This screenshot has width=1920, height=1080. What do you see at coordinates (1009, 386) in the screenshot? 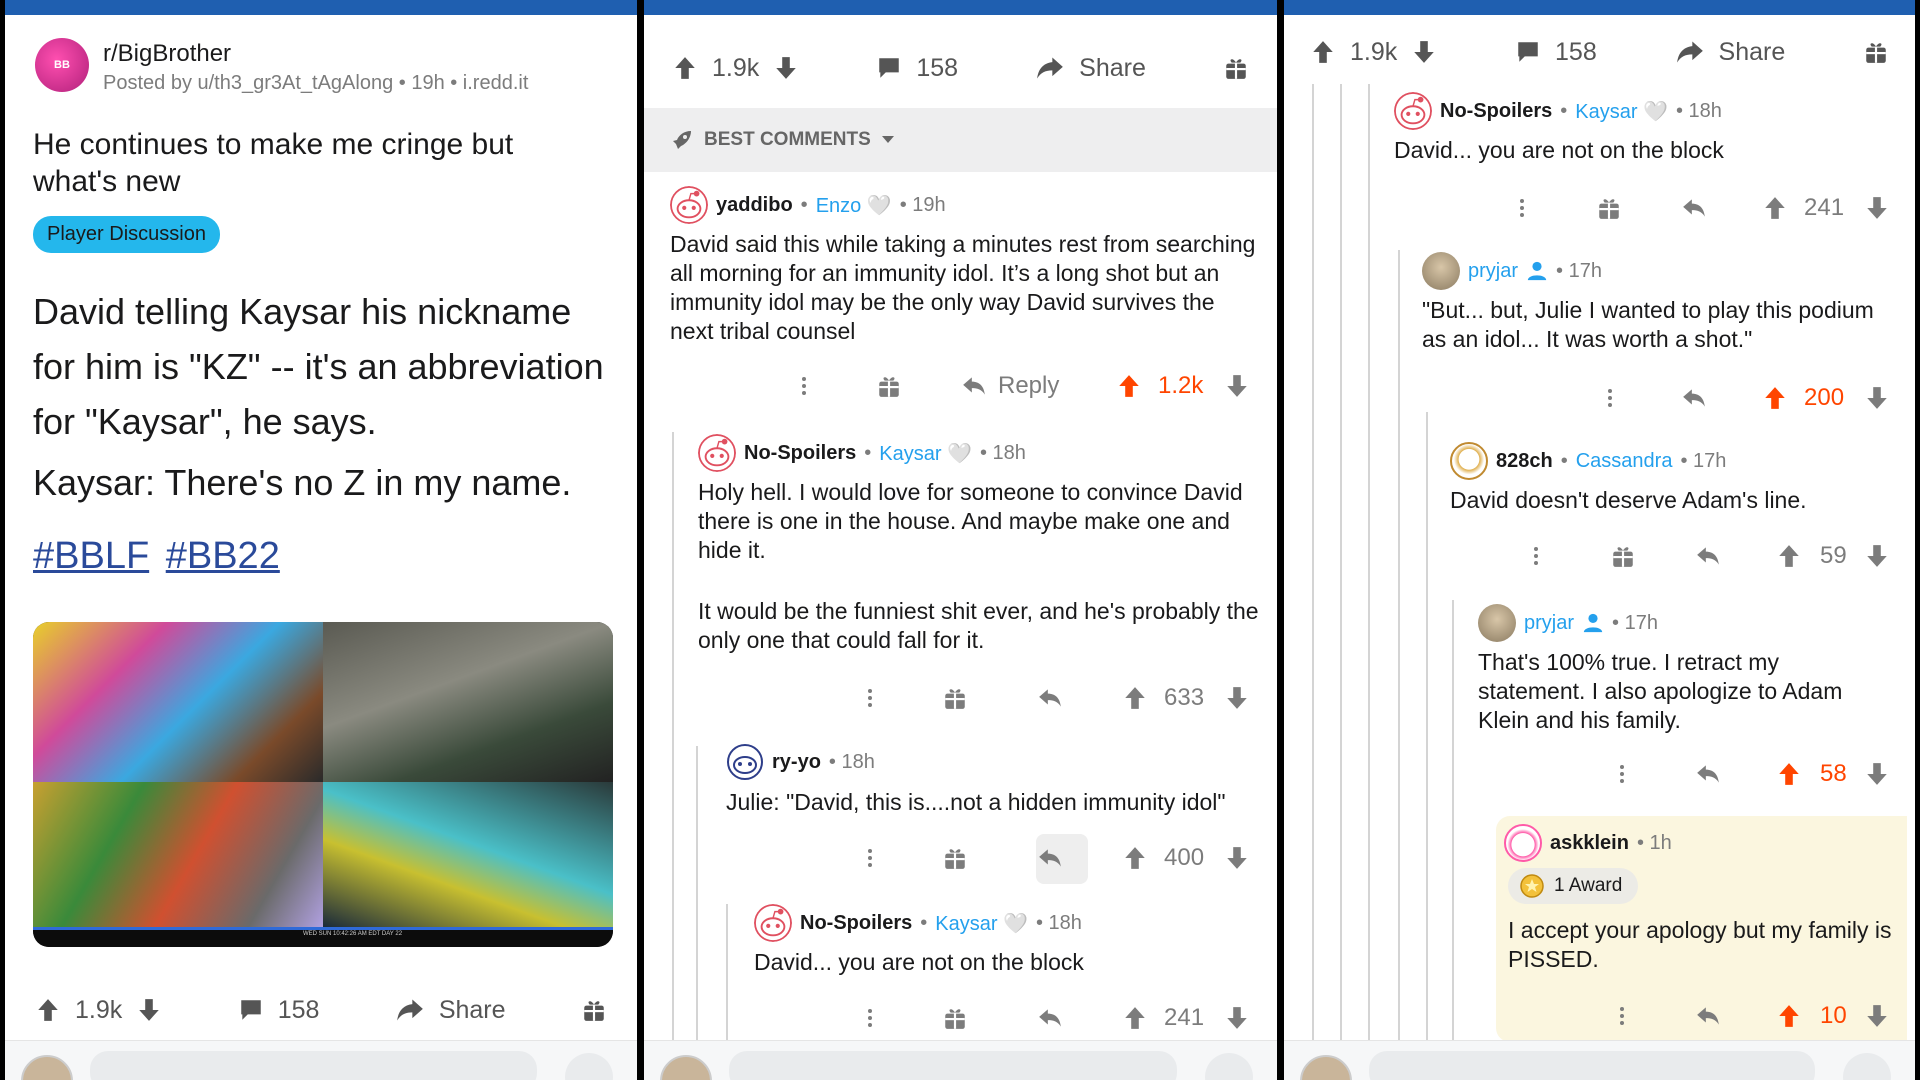
I see `reply-button: Reply` at bounding box center [1009, 386].